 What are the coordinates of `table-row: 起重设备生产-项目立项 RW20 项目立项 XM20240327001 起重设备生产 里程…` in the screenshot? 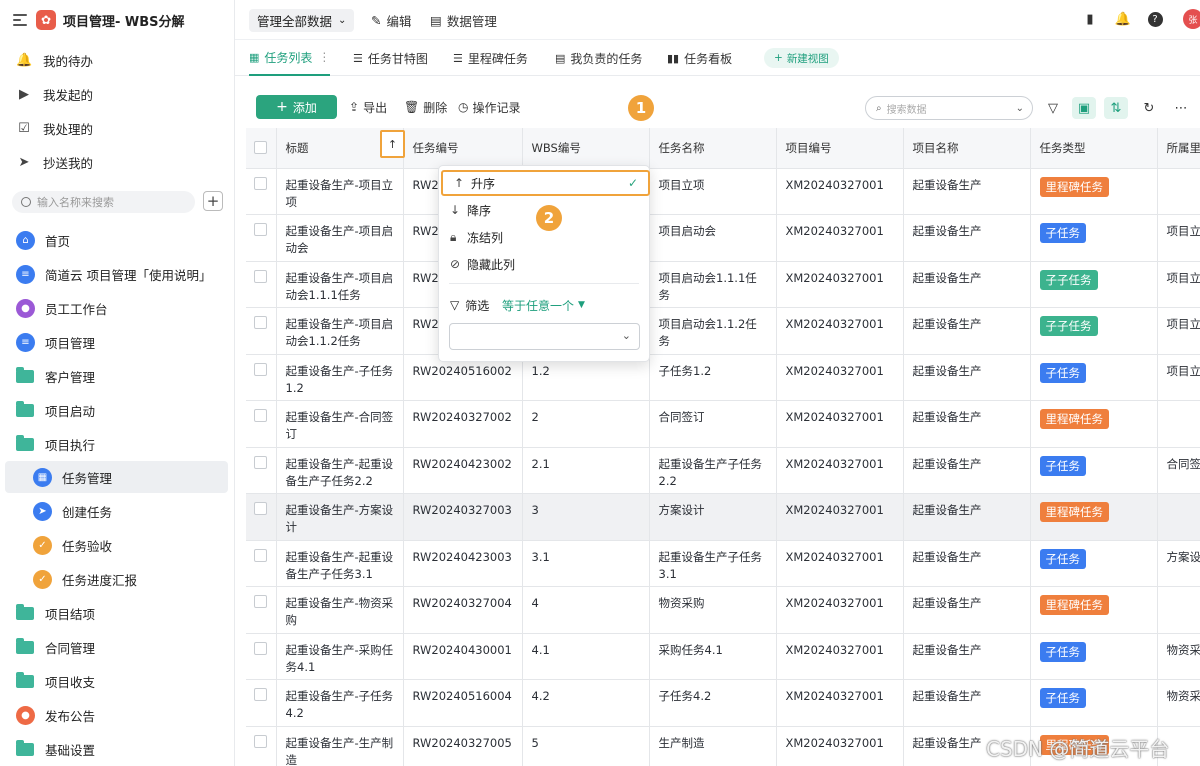 It's located at (723, 191).